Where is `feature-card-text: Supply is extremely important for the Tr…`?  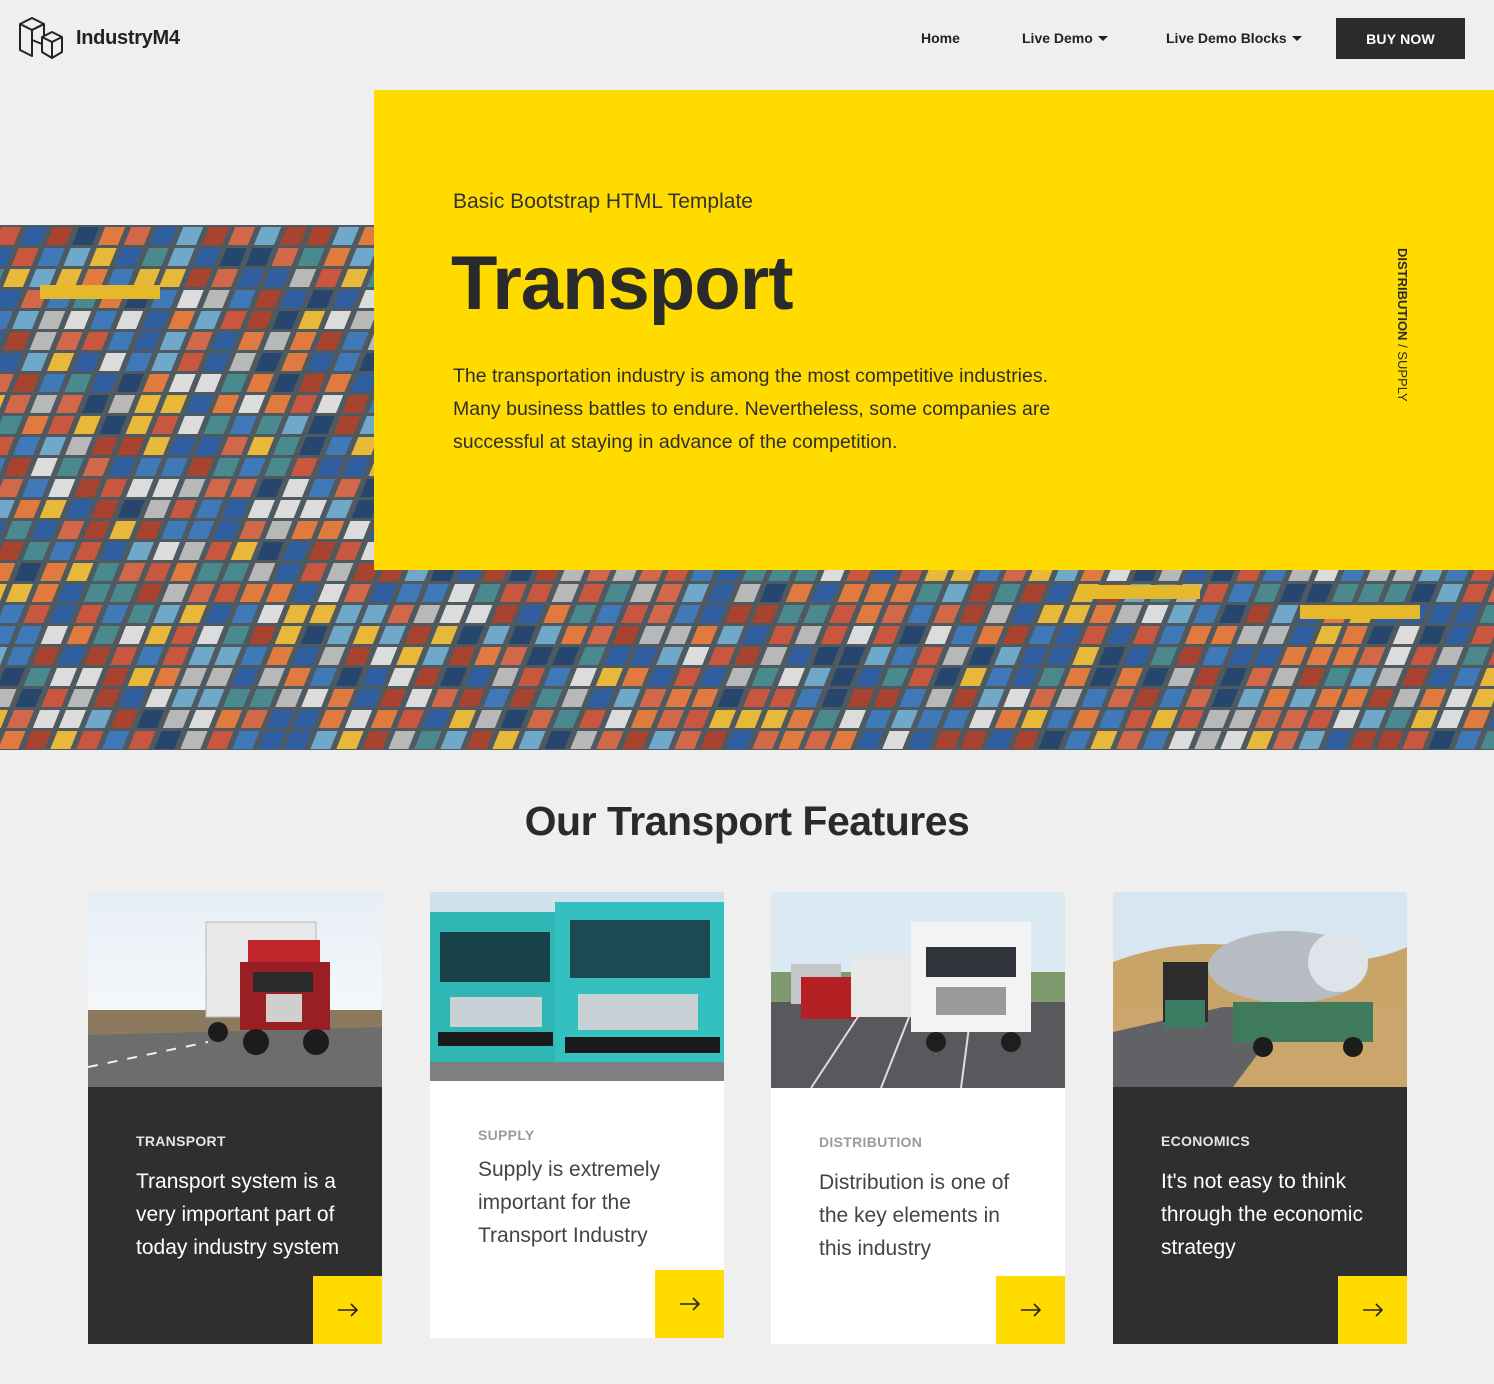 feature-card-text: Supply is extremely important for the Tr… is located at coordinates (569, 1202).